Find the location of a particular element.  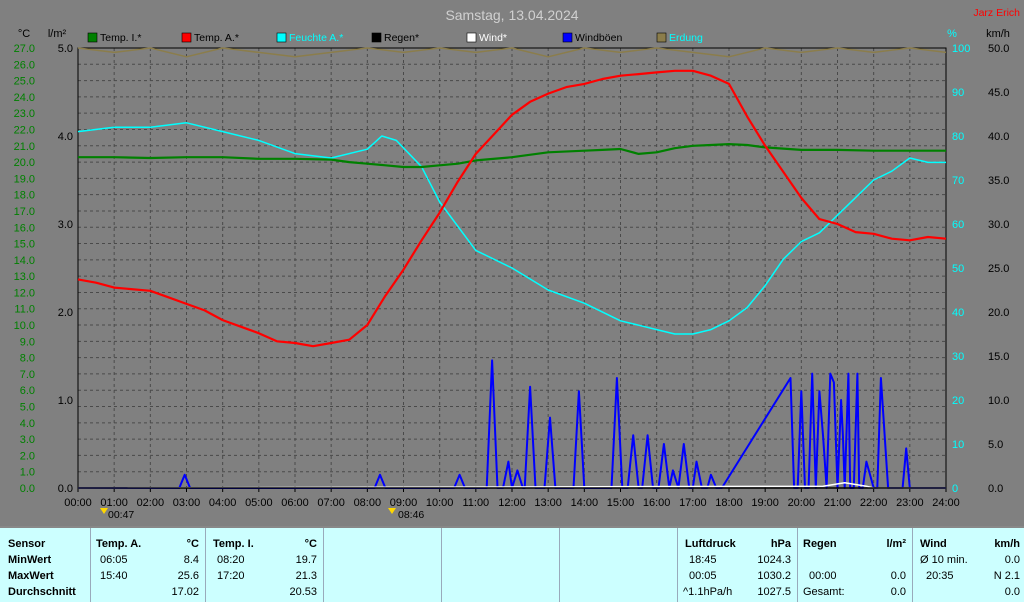

wind-axis-tick: 40.0 is located at coordinates (998, 137).